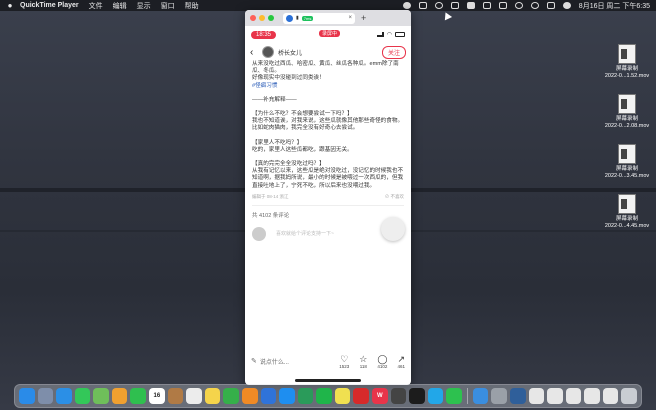 Image resolution: width=656 pixels, height=410 pixels. I want to click on wifi-icon, so click(518, 5).